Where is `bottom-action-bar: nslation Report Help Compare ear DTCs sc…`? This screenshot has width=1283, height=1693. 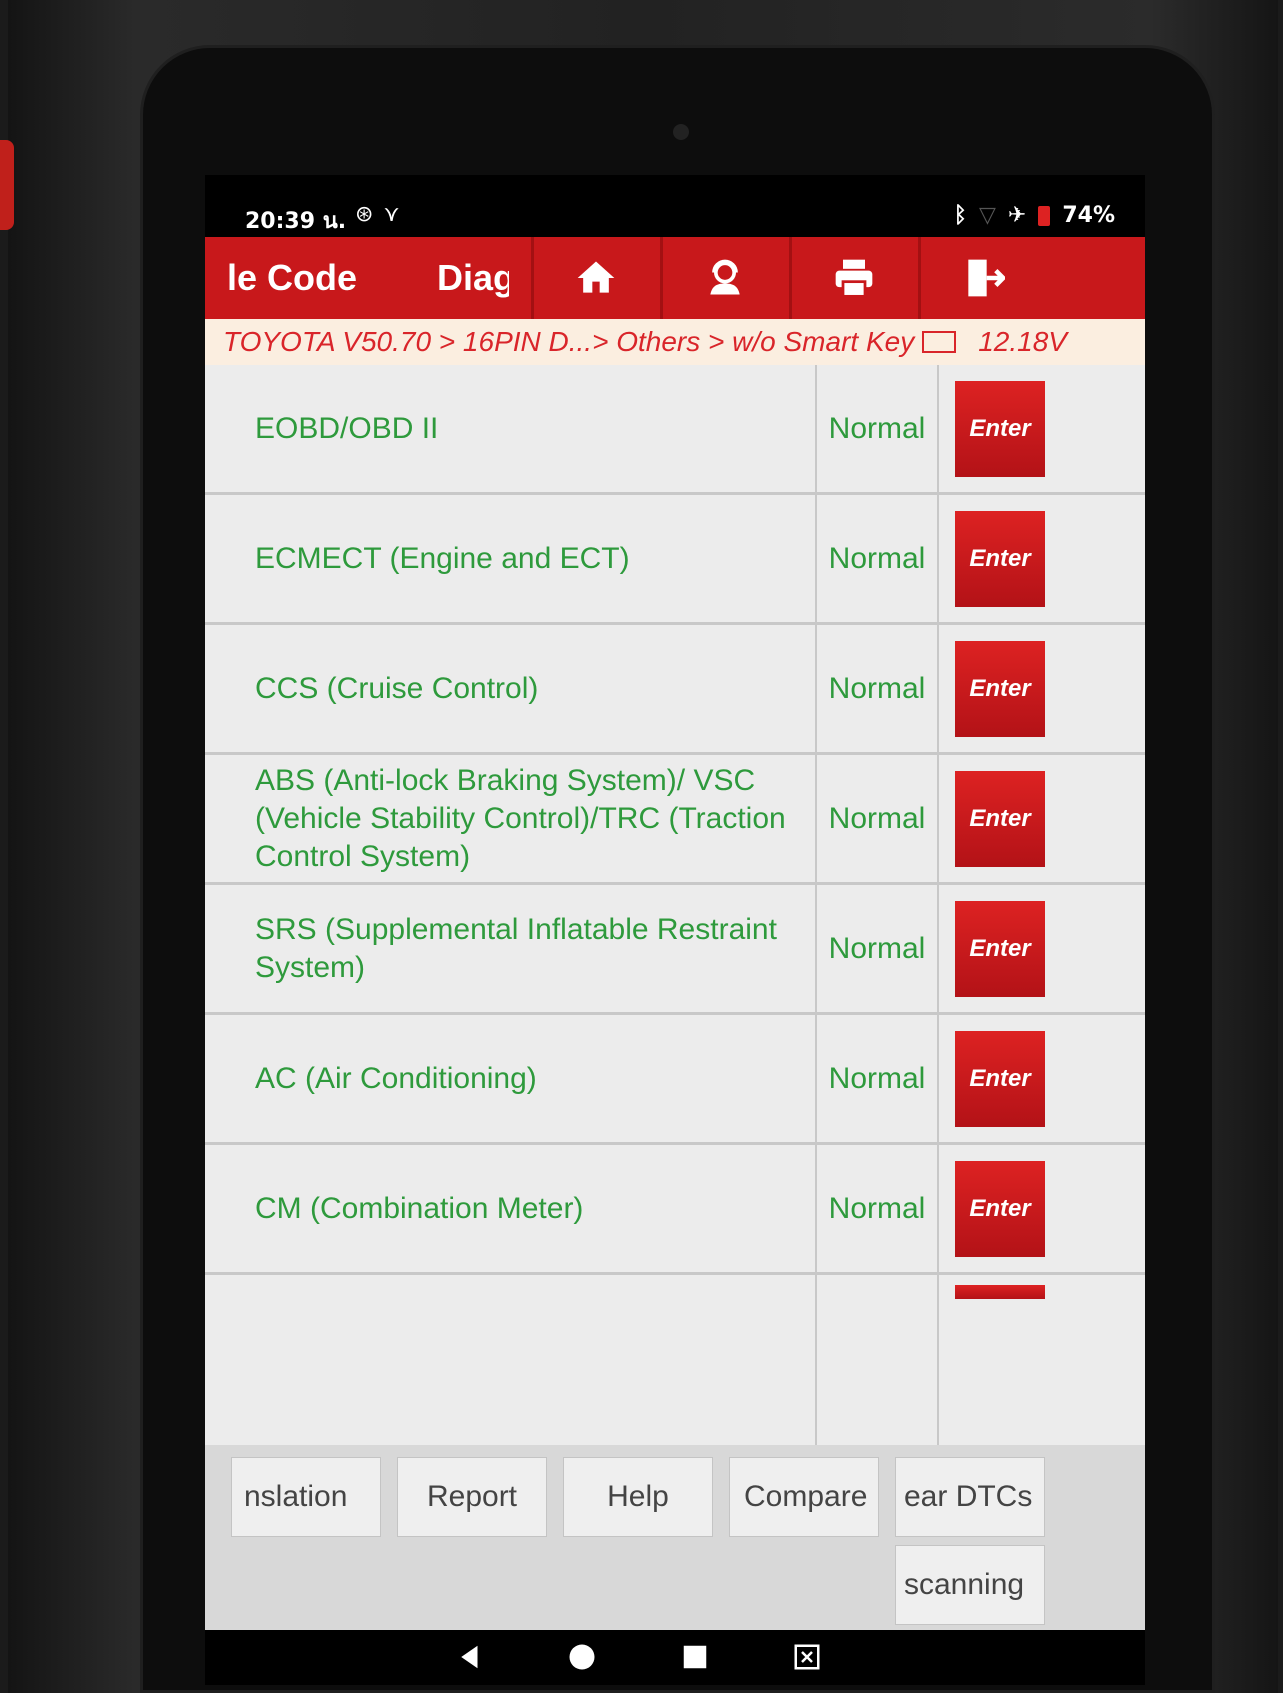 bottom-action-bar: nslation Report Help Compare ear DTCs sc… is located at coordinates (675, 1537).